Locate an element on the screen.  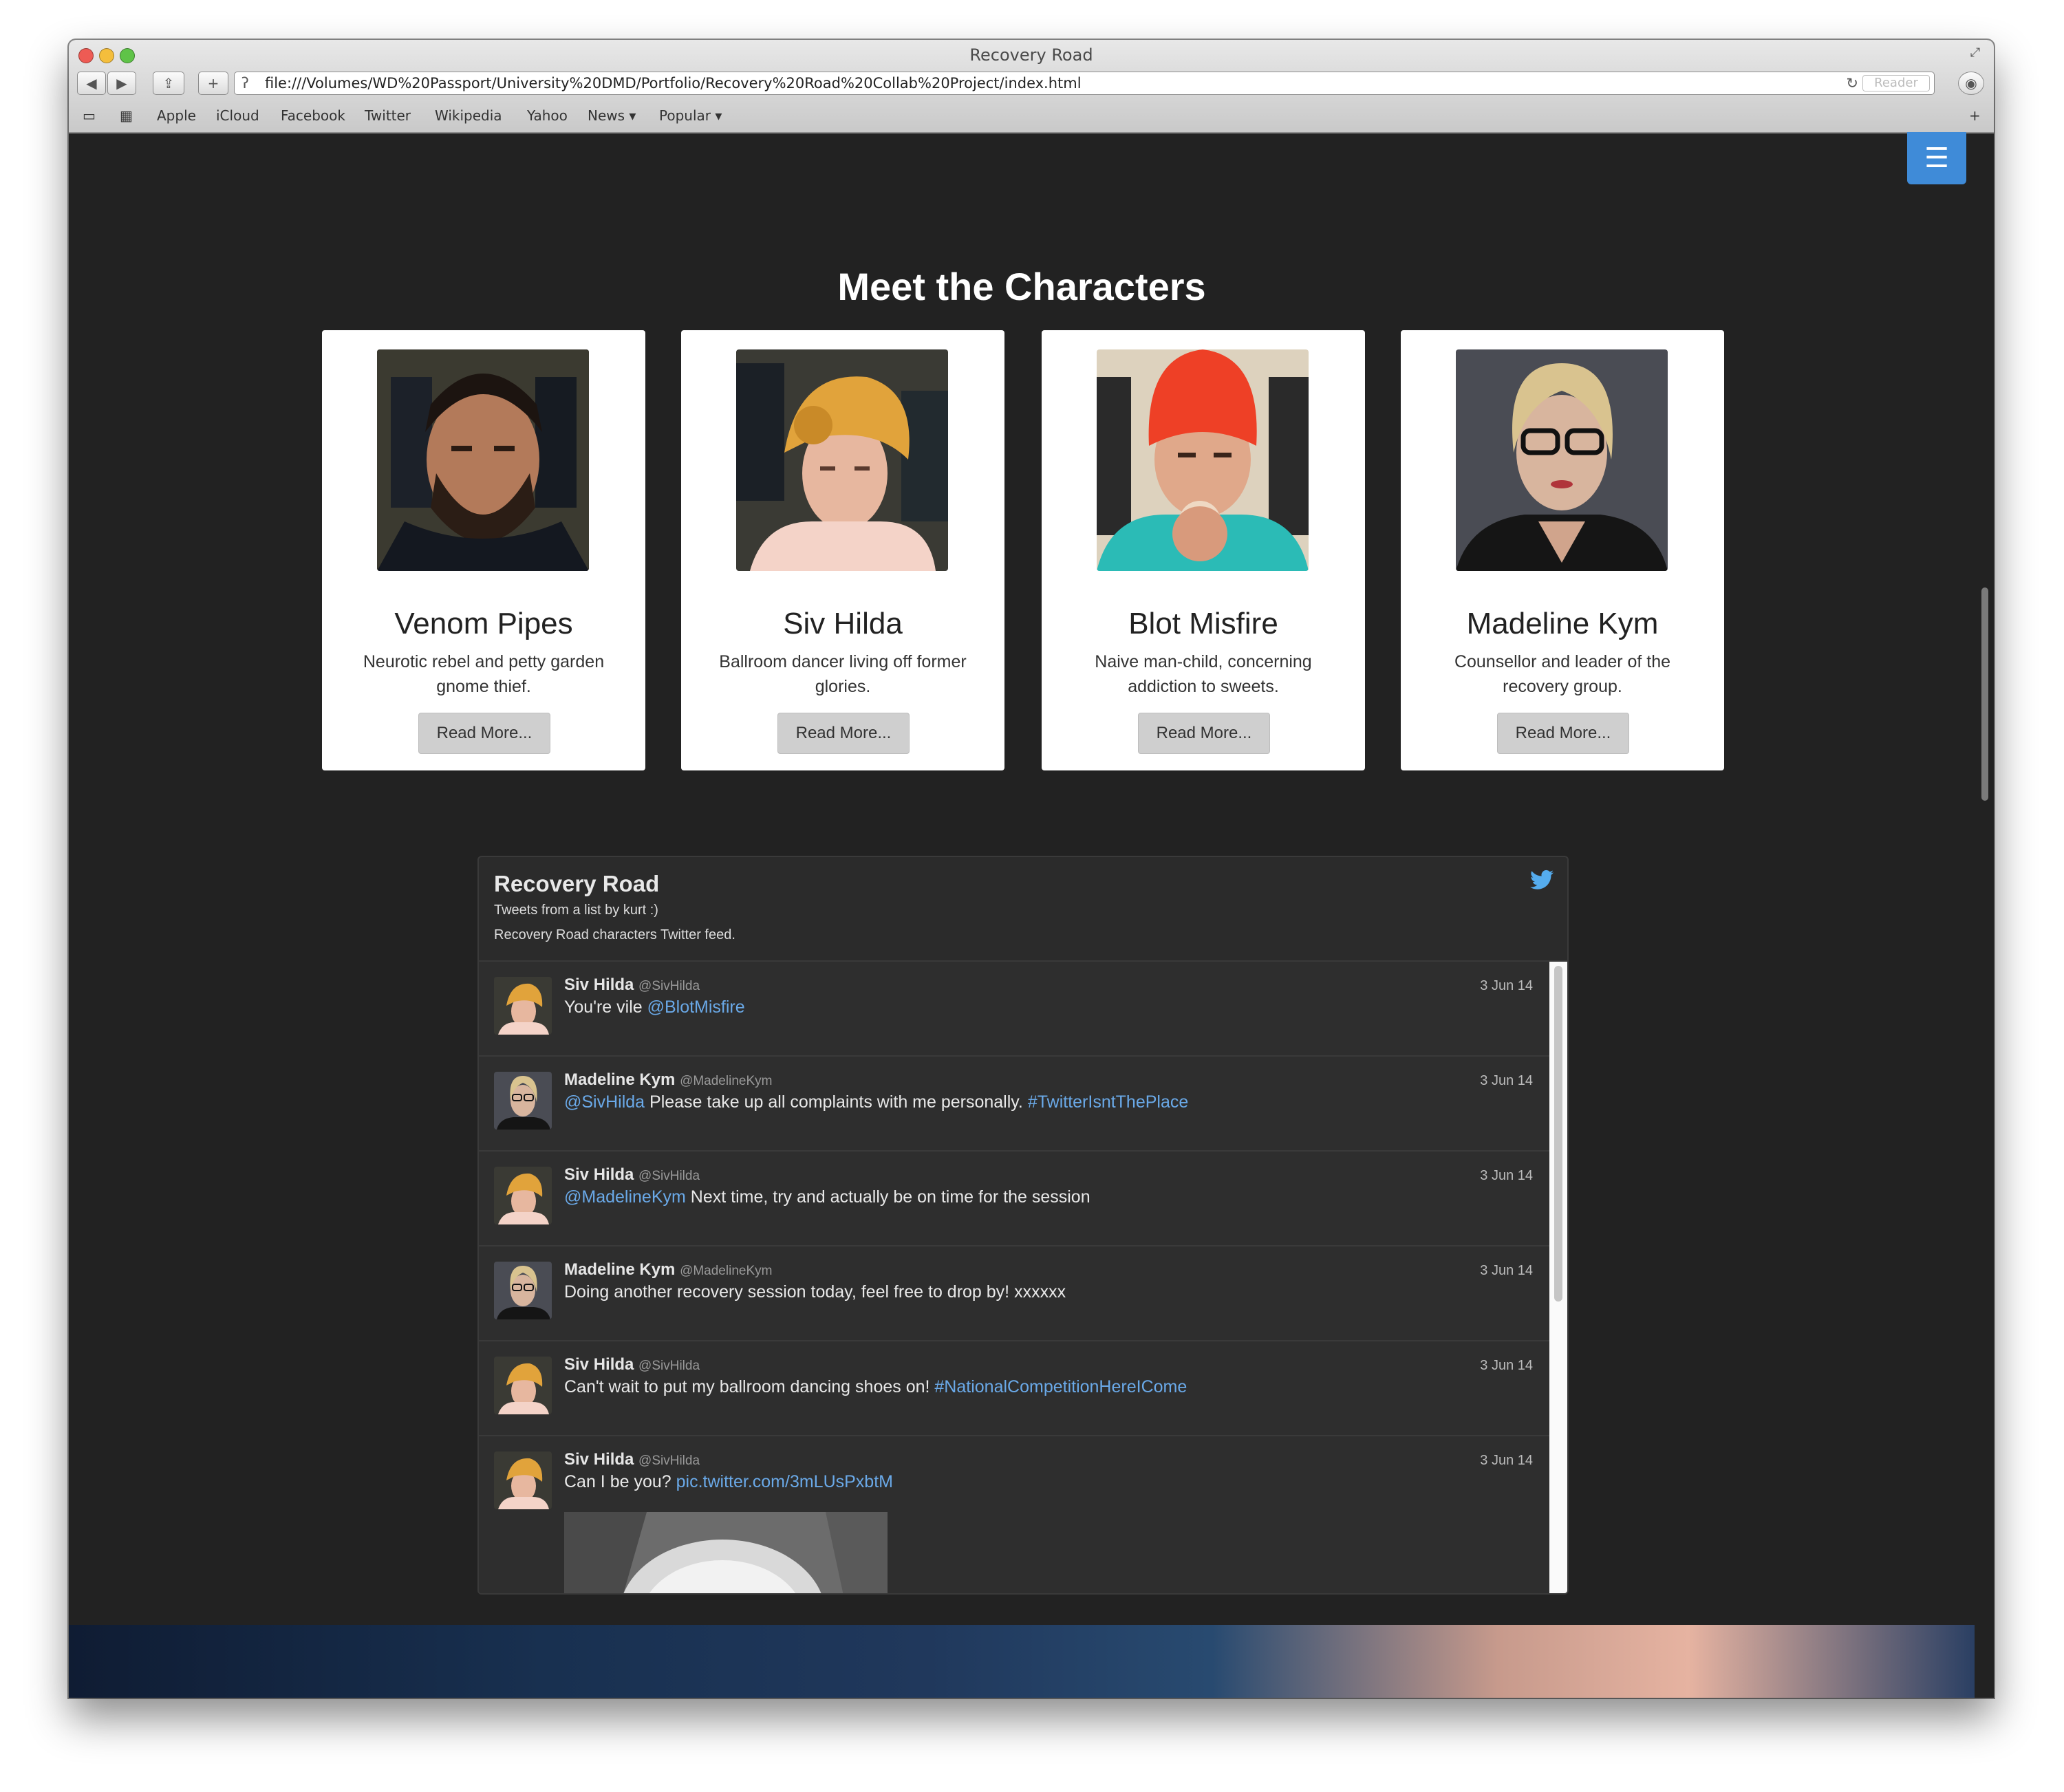
bookmark-yahoo: Yahoo is located at coordinates (547, 115).